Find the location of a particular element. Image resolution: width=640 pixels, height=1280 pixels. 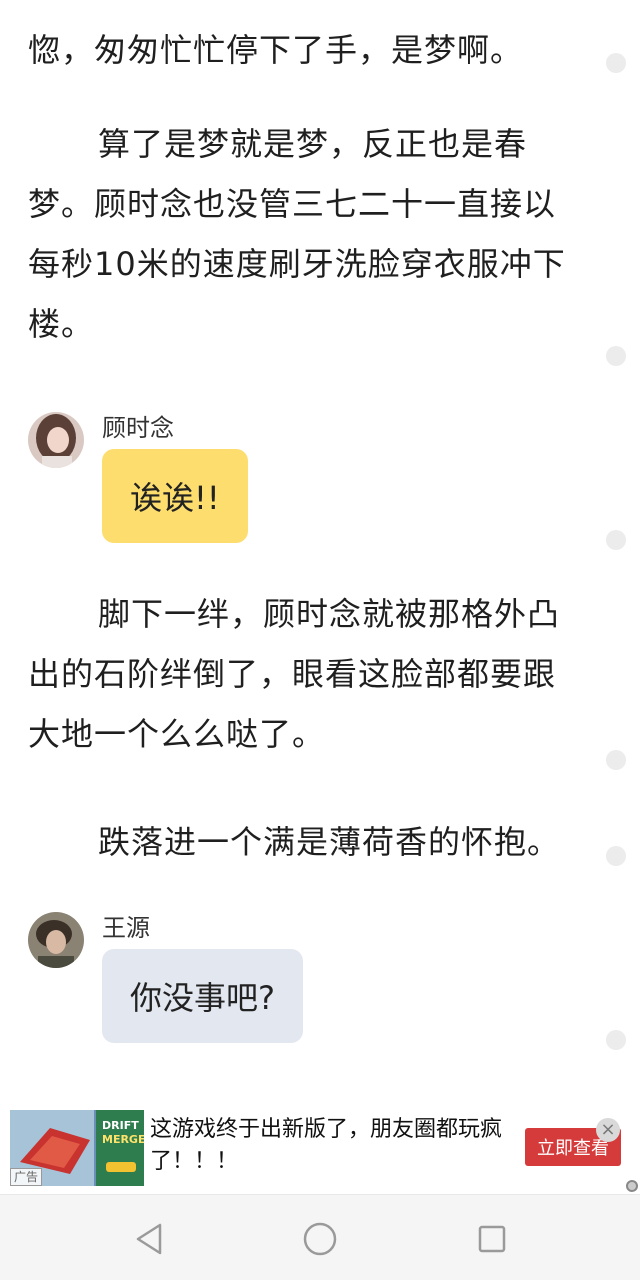

story-paragraph-4: 跌落进一个满是薄荷香的怀抱。 is located at coordinates (329, 842).